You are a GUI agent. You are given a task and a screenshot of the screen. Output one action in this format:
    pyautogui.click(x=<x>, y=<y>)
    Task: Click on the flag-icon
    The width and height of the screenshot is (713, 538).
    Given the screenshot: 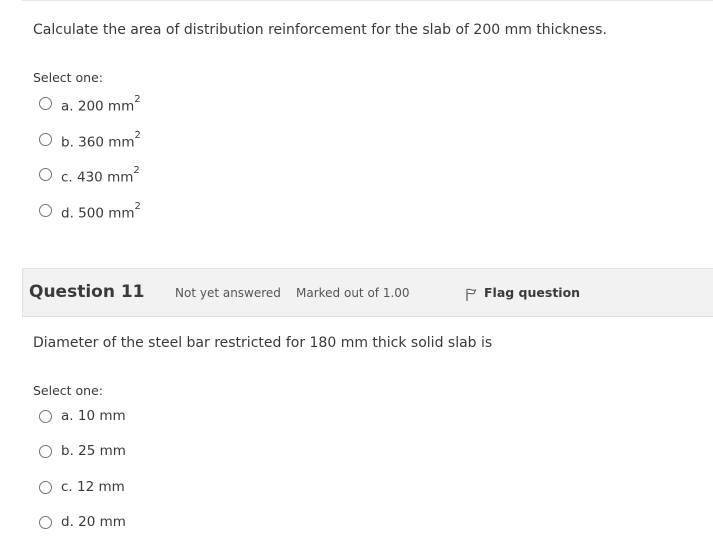 What is the action you would take?
    pyautogui.click(x=471, y=295)
    